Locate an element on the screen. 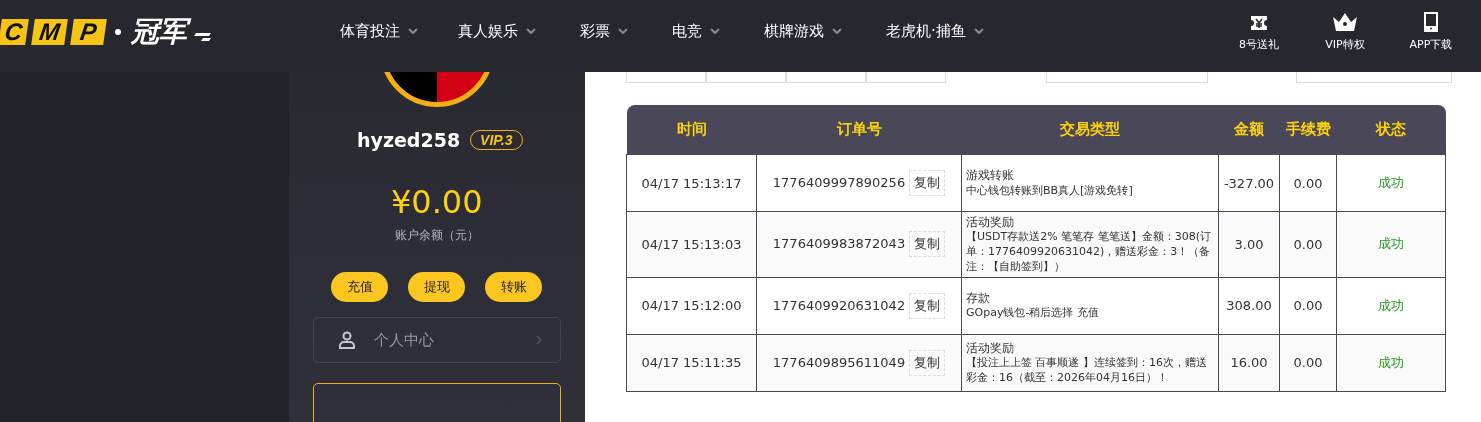  nav-item: 老虎机·捕鱼 is located at coordinates (935, 31).